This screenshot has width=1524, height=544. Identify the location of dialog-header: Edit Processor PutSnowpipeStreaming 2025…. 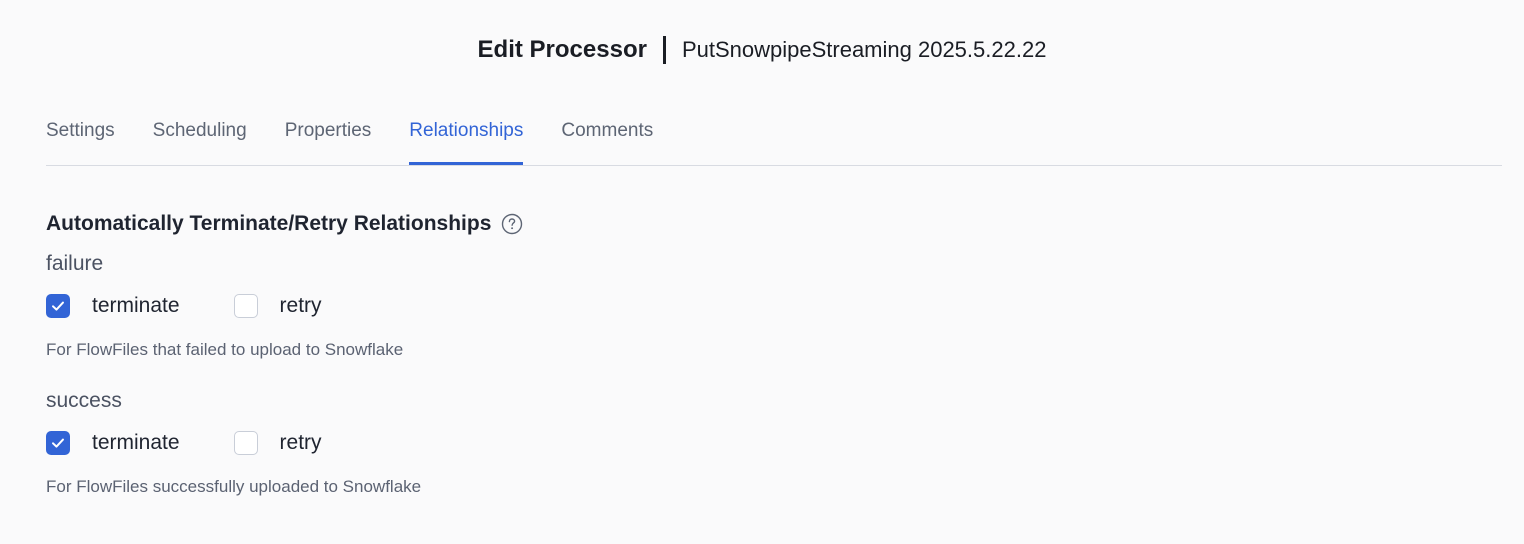
(762, 50).